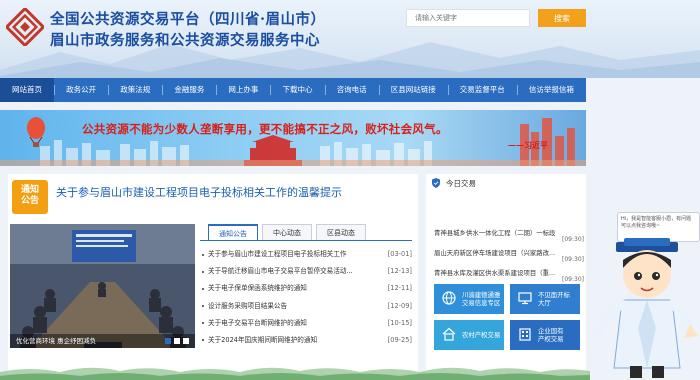 The image size is (700, 380). I want to click on slogan-banner: 公共资源不能为少数人垄断享用，更不能搞不正之风，败坏社会风气。 ——习近平, so click(293, 138).